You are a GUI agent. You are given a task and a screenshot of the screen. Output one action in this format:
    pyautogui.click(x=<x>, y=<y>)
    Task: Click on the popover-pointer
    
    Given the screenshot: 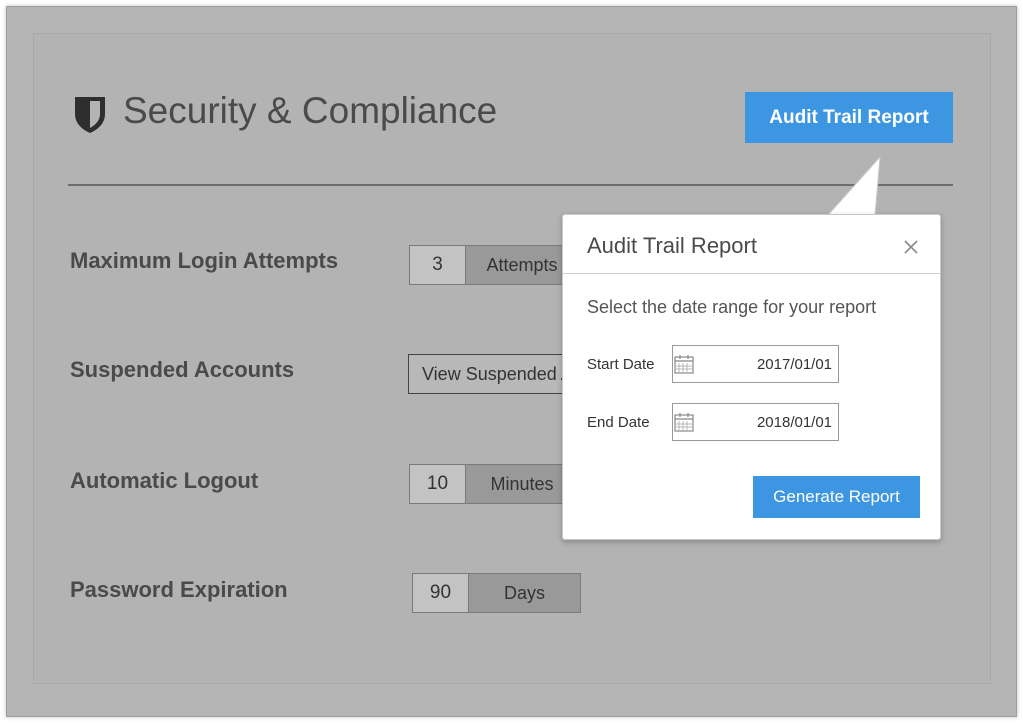 What is the action you would take?
    pyautogui.click(x=856, y=187)
    